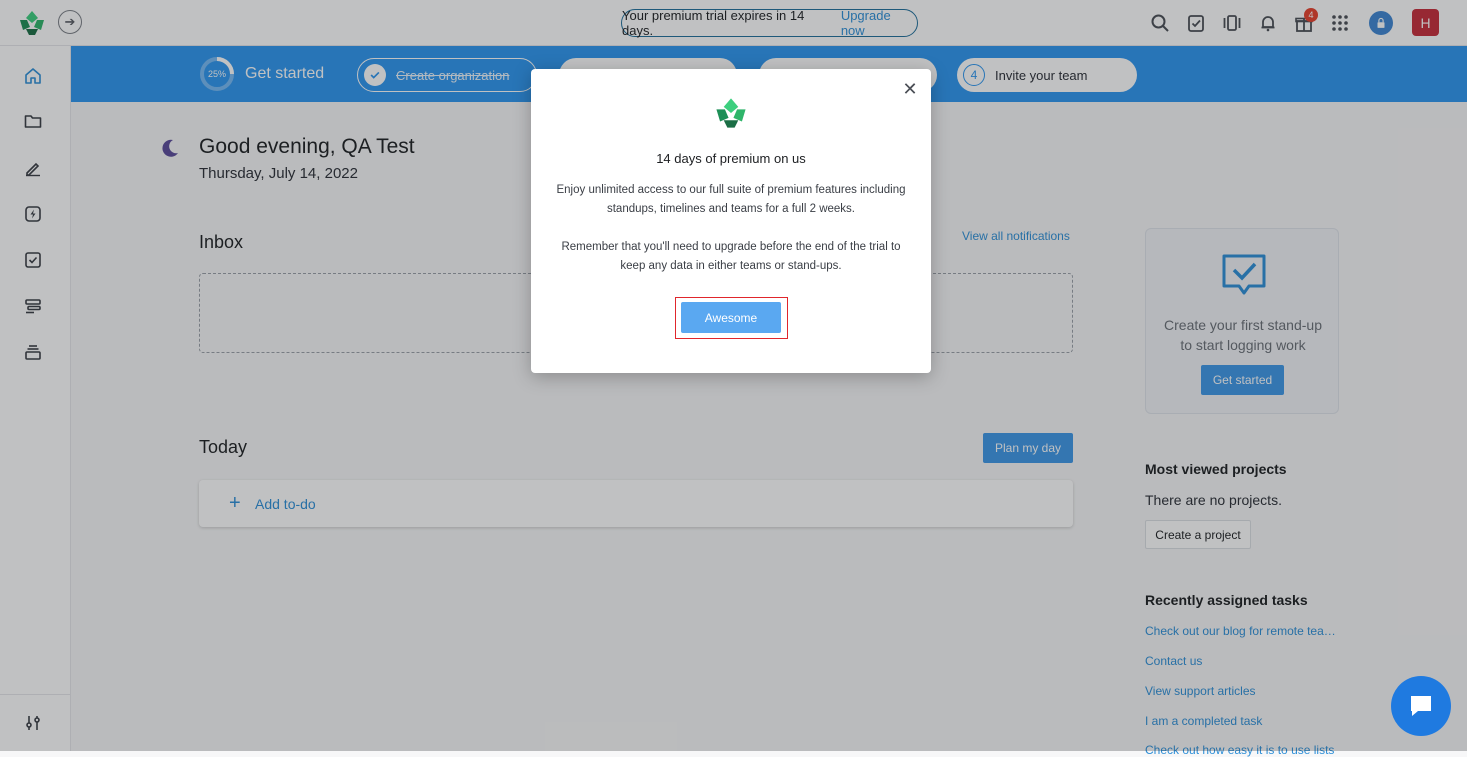 The height and width of the screenshot is (757, 1467). What do you see at coordinates (731, 317) in the screenshot?
I see `awesome-button: Awesome` at bounding box center [731, 317].